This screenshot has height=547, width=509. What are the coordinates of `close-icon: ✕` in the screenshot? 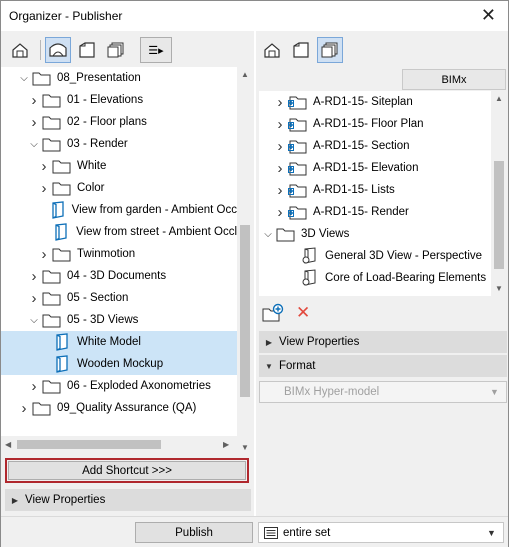 It's located at (488, 15).